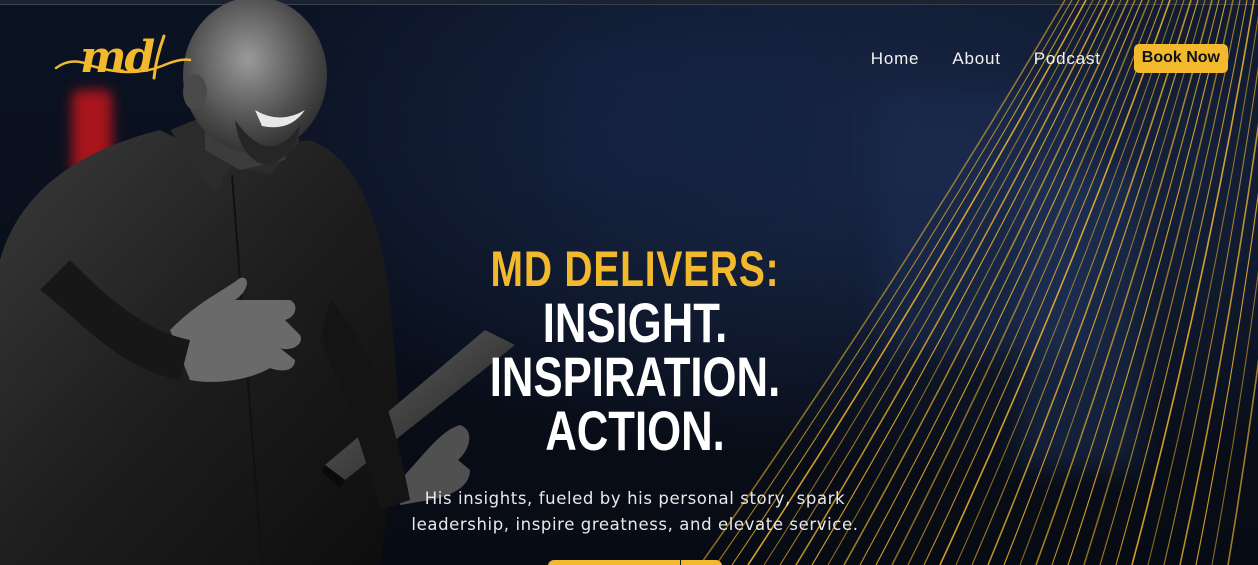 This screenshot has width=1258, height=565. What do you see at coordinates (1067, 59) in the screenshot?
I see `nav-link-podcast: Podcast` at bounding box center [1067, 59].